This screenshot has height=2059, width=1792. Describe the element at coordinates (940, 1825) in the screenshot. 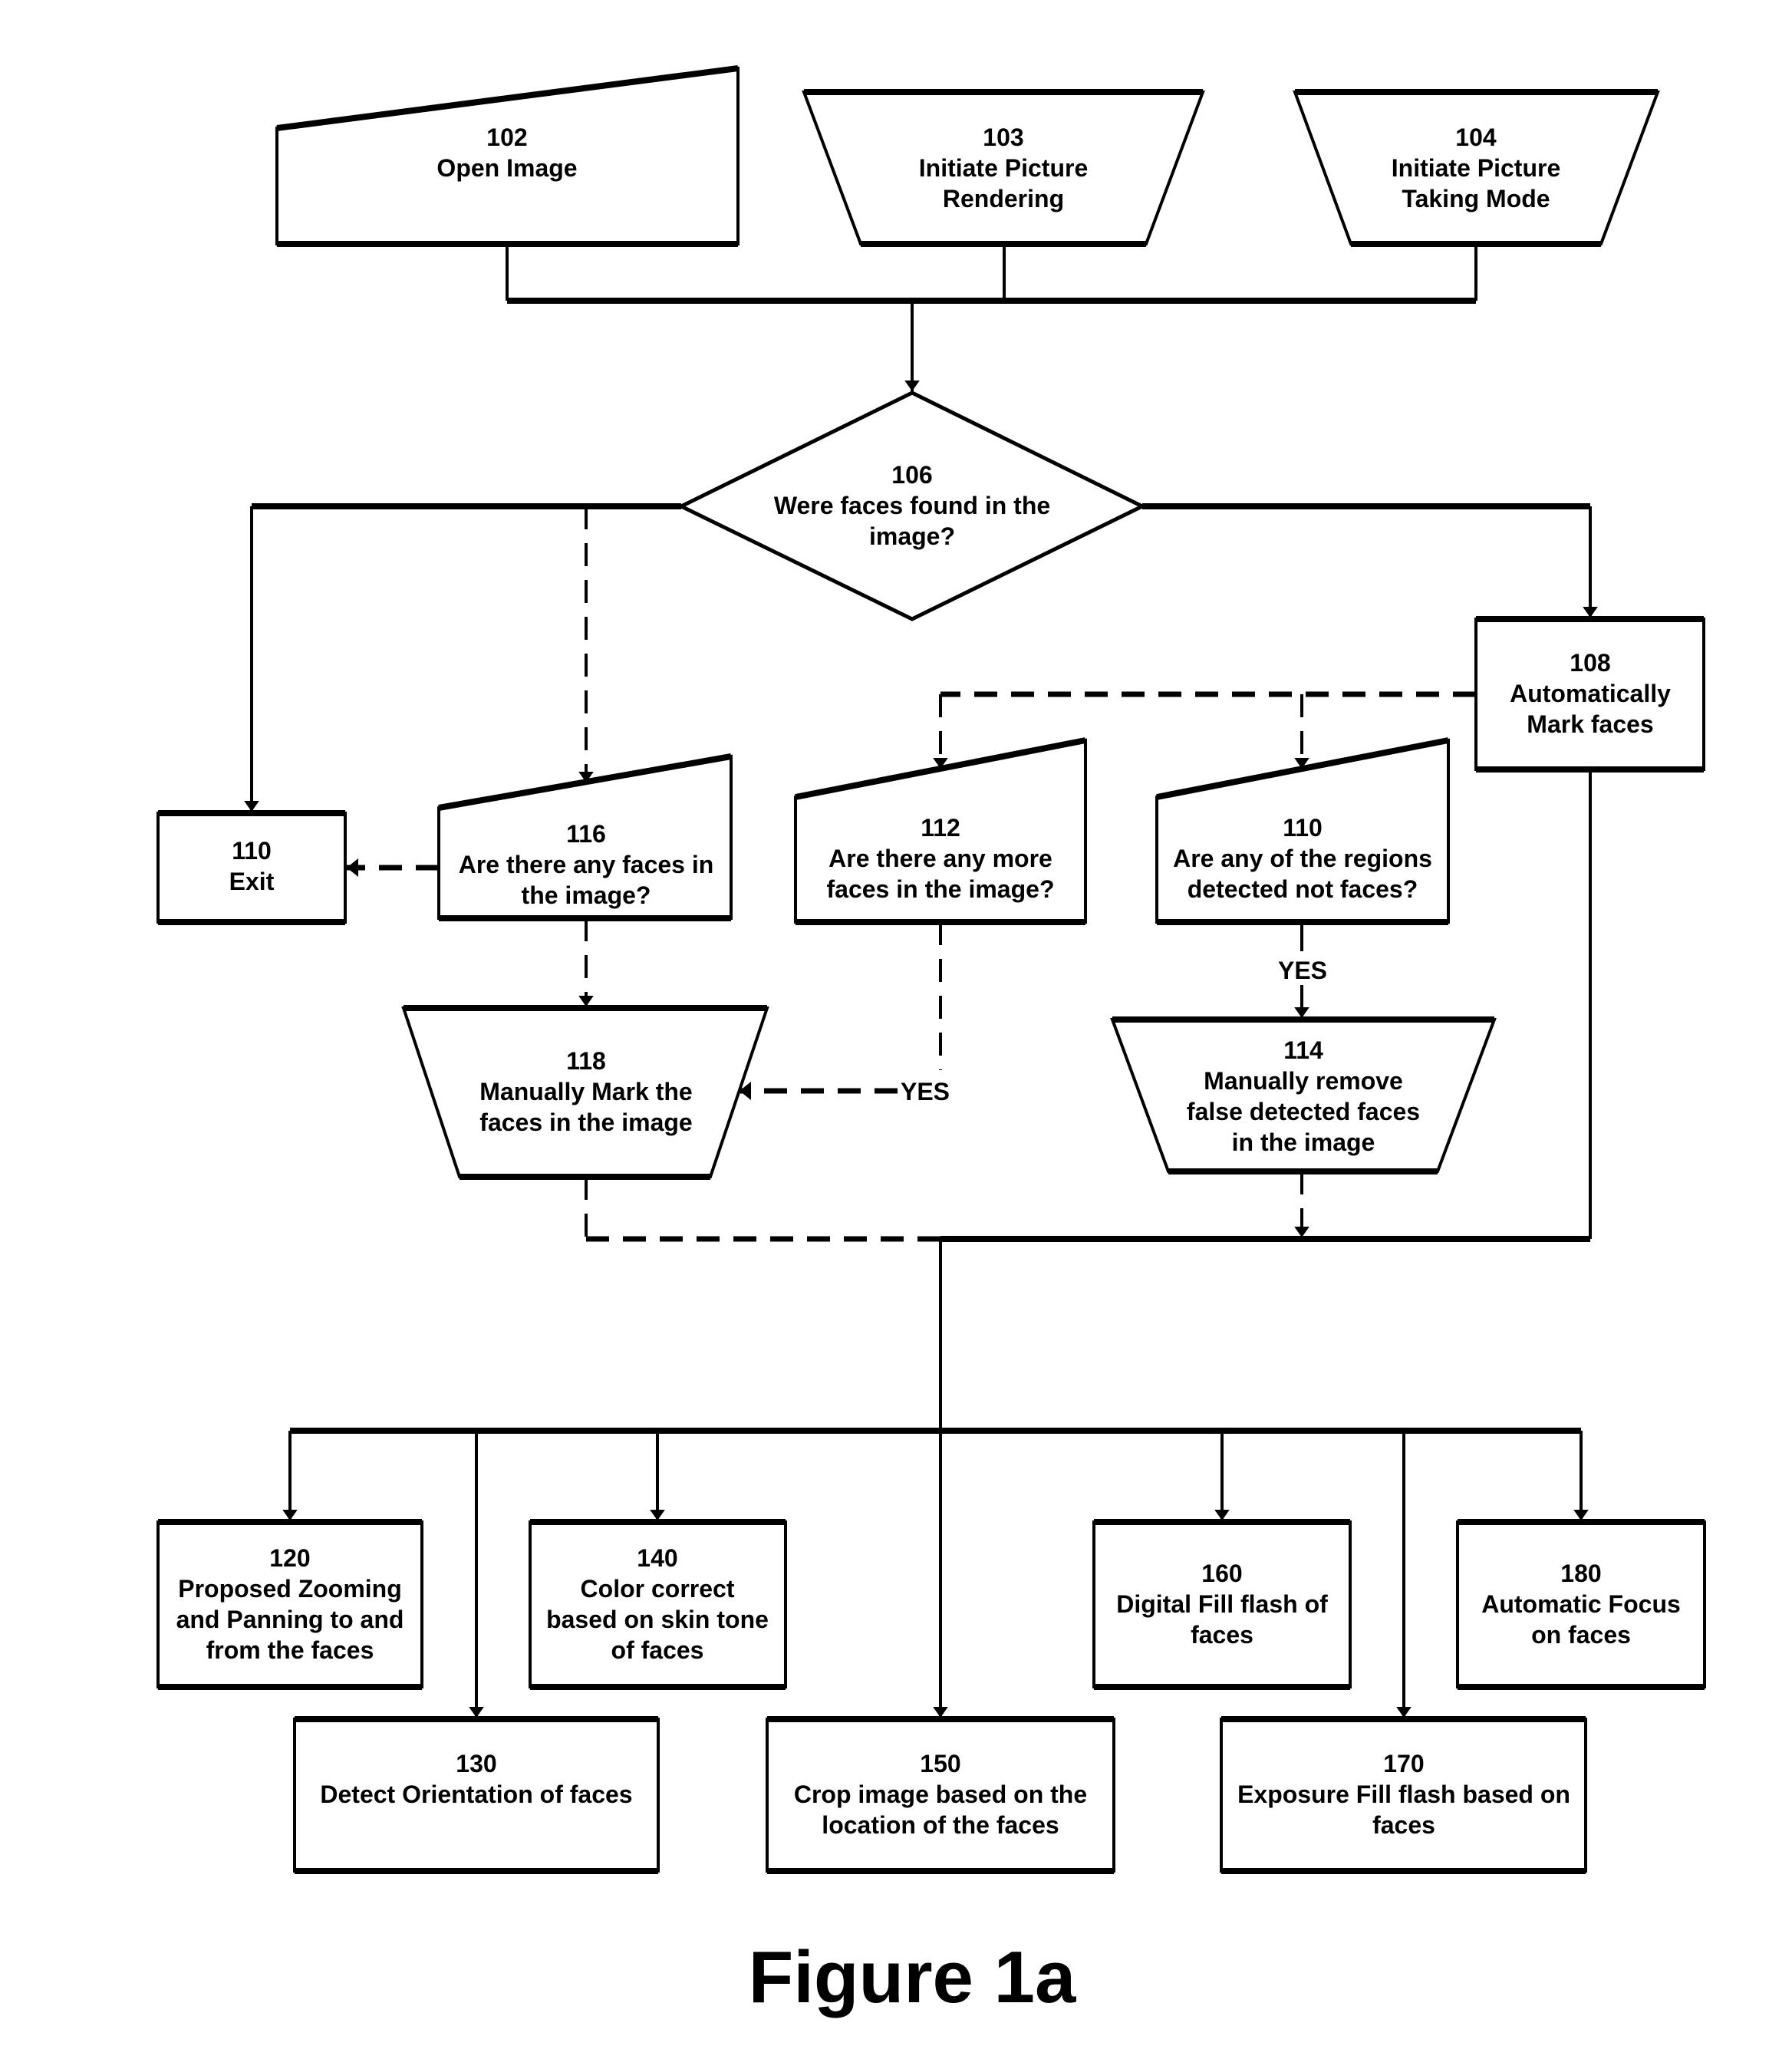

I see `node-text: location of the faces` at that location.